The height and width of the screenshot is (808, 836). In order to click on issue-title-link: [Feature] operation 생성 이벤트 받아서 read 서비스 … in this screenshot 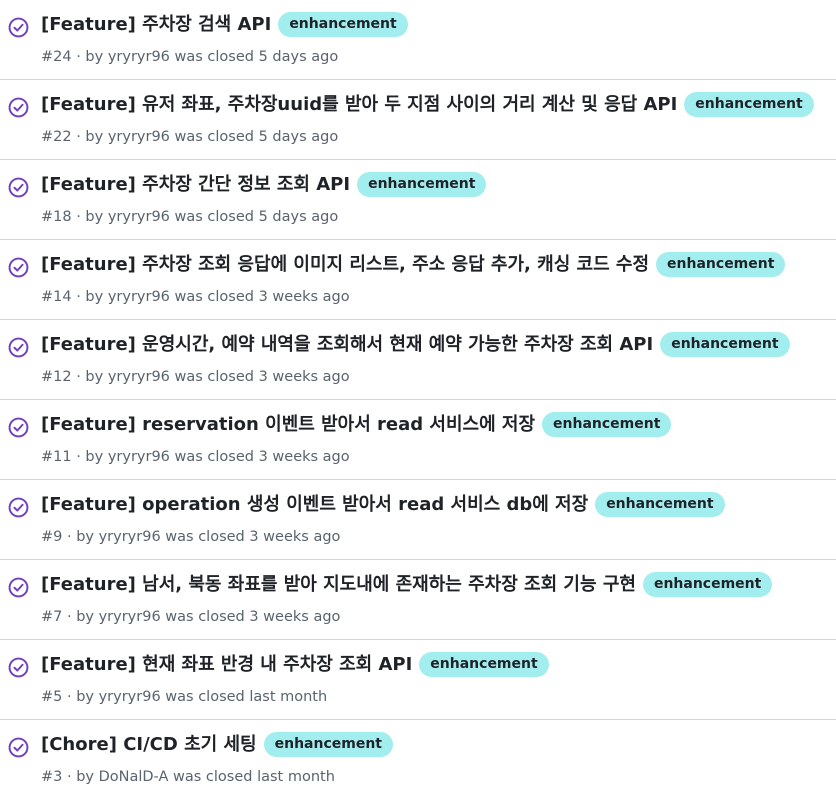, I will do `click(314, 505)`.